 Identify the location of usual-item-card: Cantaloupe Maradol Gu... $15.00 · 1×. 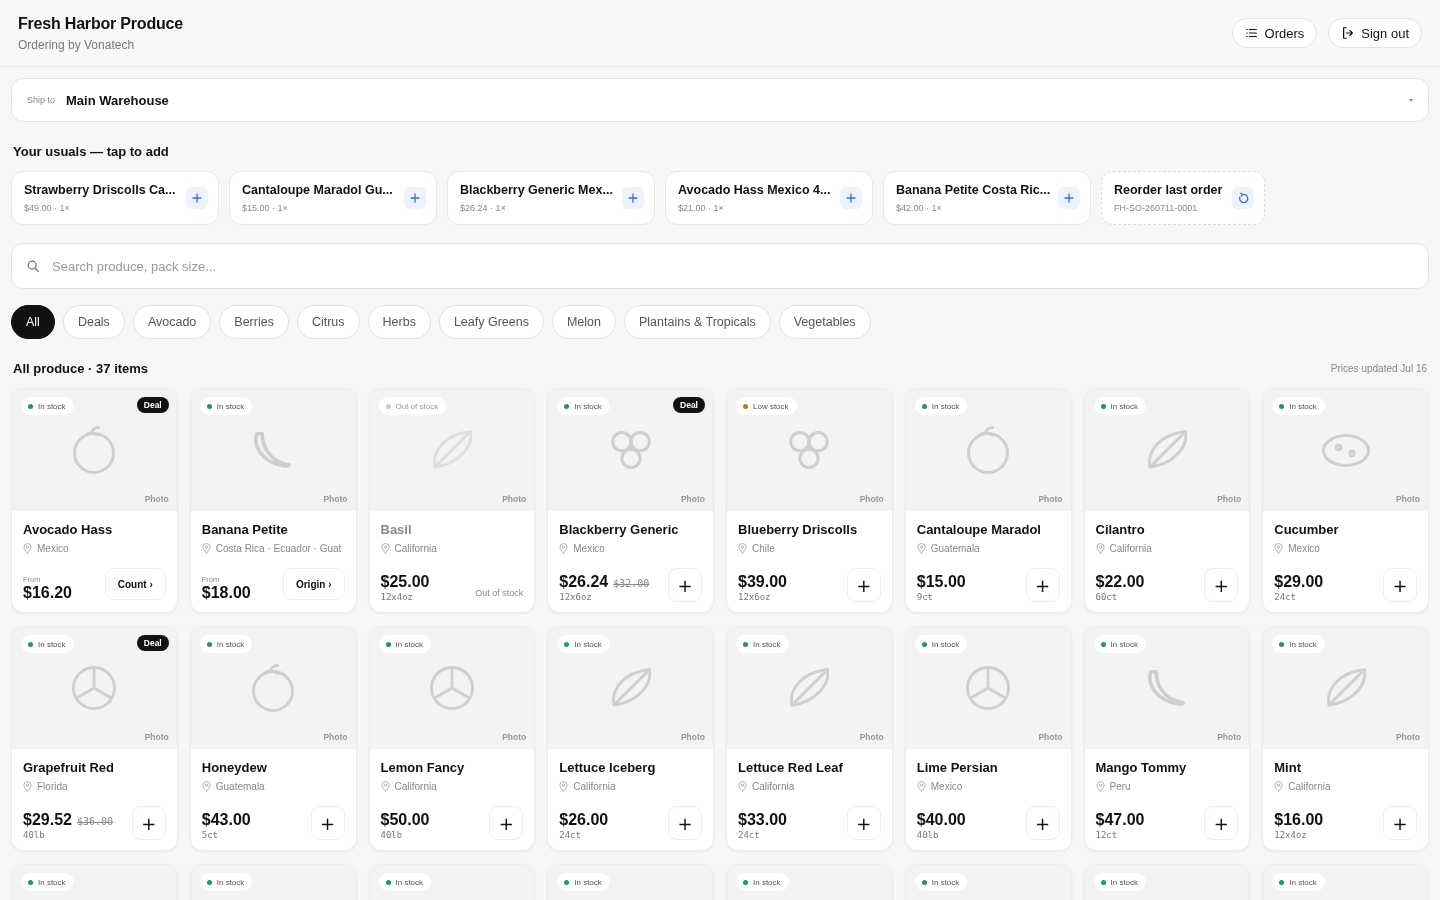
(333, 198).